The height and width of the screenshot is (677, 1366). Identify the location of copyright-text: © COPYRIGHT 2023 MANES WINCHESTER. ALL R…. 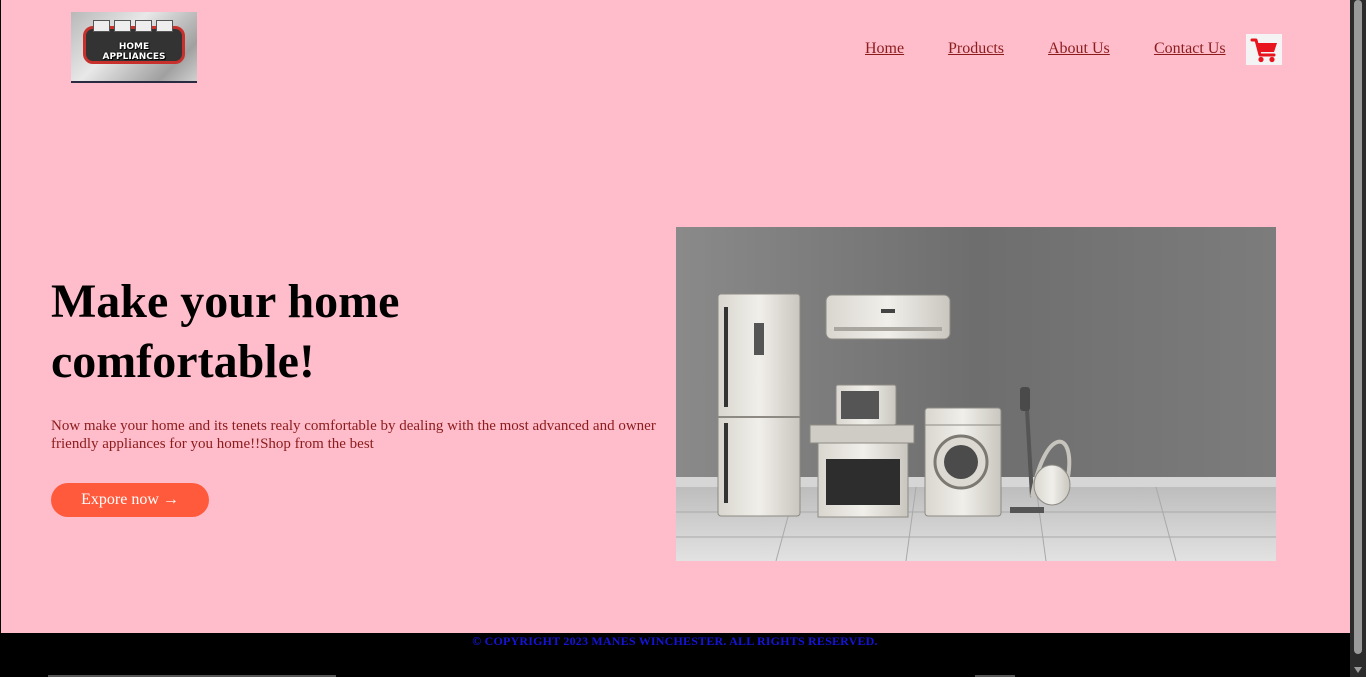
(675, 641).